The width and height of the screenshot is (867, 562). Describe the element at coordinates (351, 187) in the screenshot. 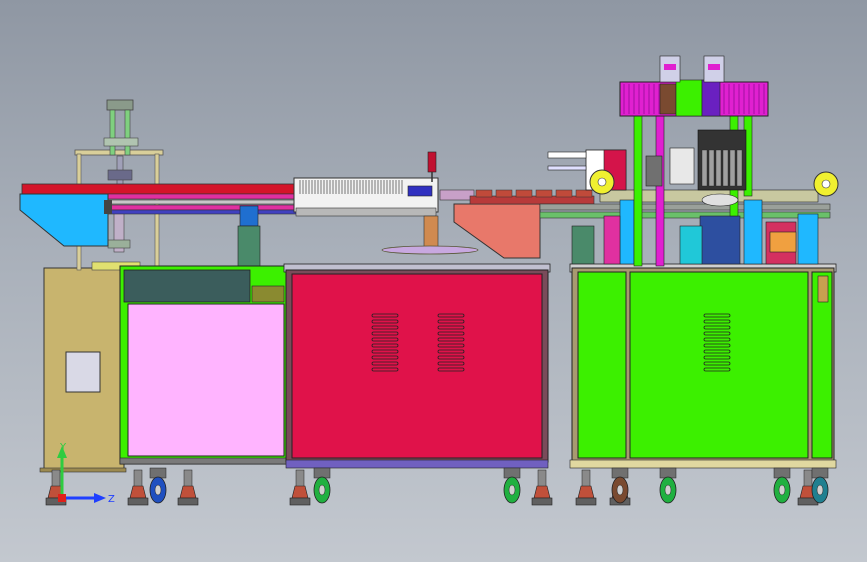

I see `heat-fins` at that location.